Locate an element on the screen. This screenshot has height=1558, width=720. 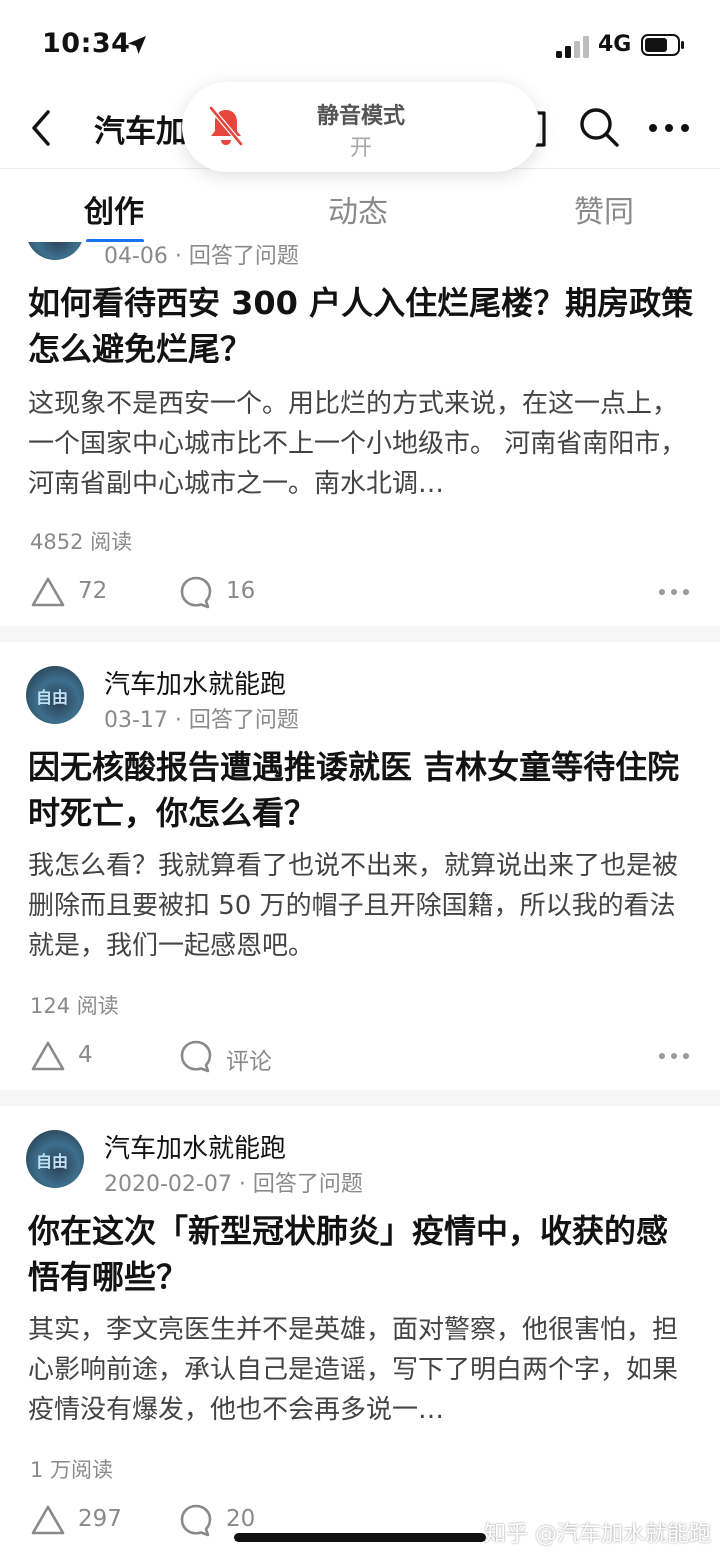
more-options-icon is located at coordinates (669, 128).